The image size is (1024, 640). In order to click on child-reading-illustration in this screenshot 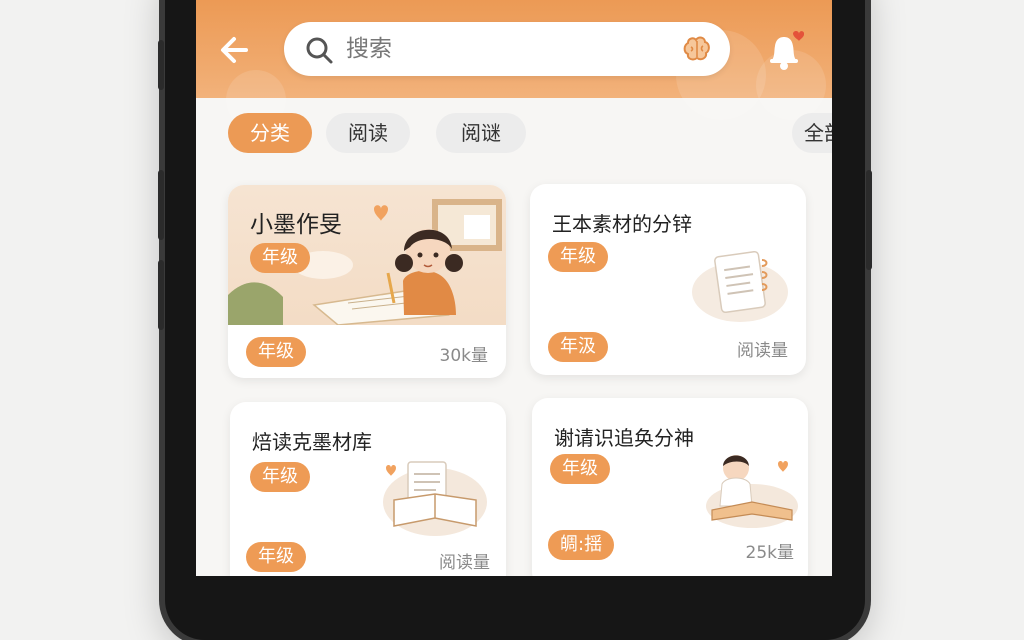, I will do `click(752, 491)`.